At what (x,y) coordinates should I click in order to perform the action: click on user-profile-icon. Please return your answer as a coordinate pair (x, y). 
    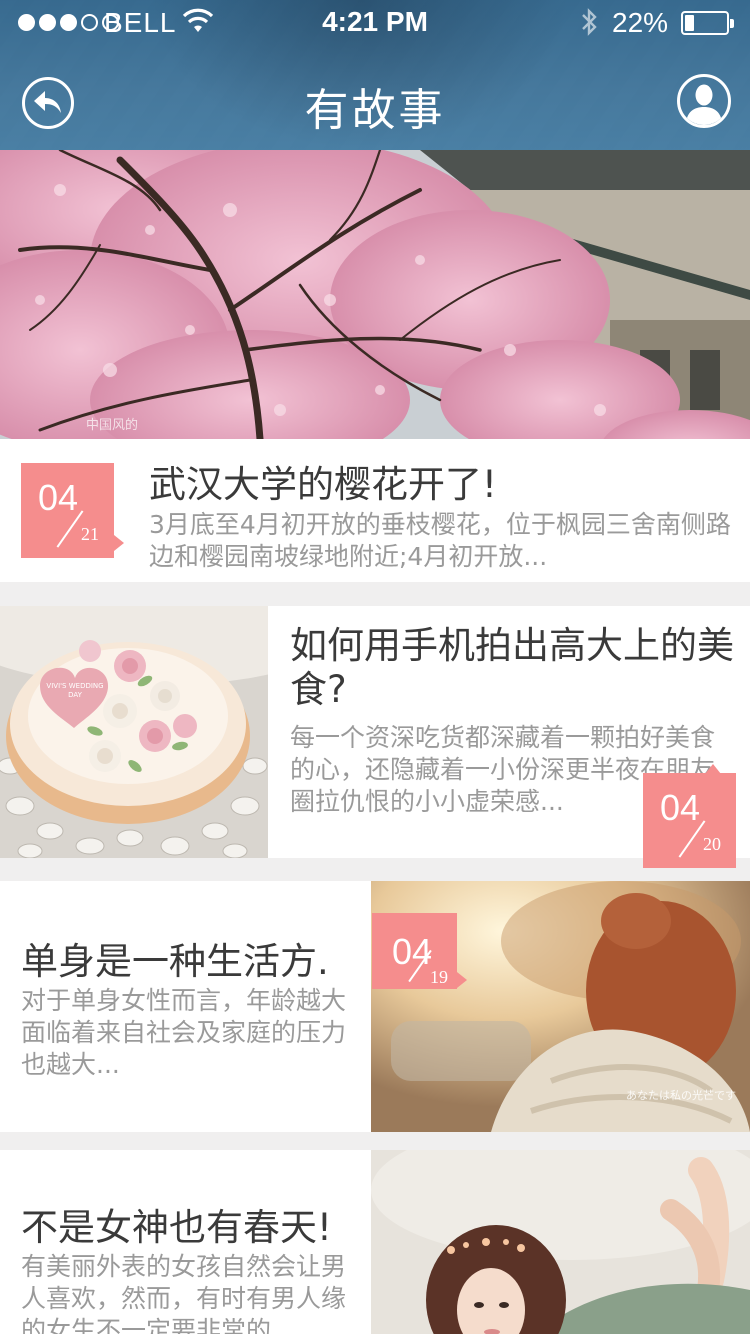
    Looking at the image, I should click on (704, 104).